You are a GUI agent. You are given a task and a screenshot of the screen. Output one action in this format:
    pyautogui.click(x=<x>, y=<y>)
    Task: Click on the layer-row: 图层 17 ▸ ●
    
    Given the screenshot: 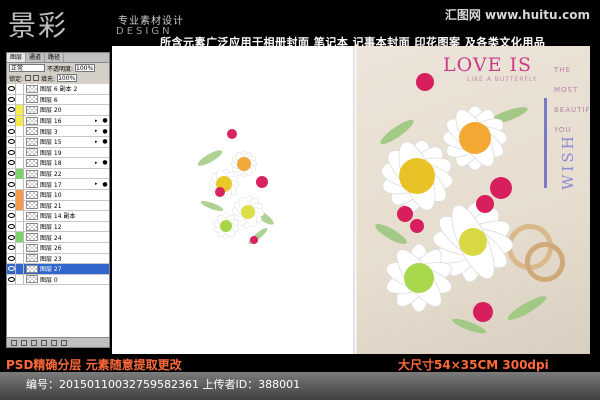 What is the action you would take?
    pyautogui.click(x=58, y=184)
    